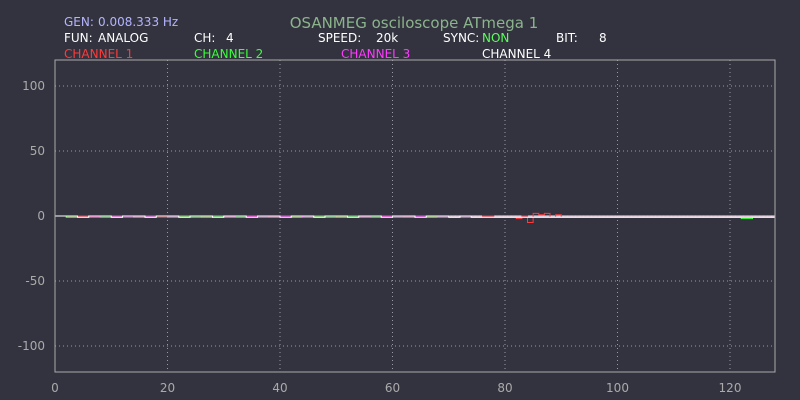  What do you see at coordinates (79, 22) in the screenshot?
I see `gen-label: GEN:` at bounding box center [79, 22].